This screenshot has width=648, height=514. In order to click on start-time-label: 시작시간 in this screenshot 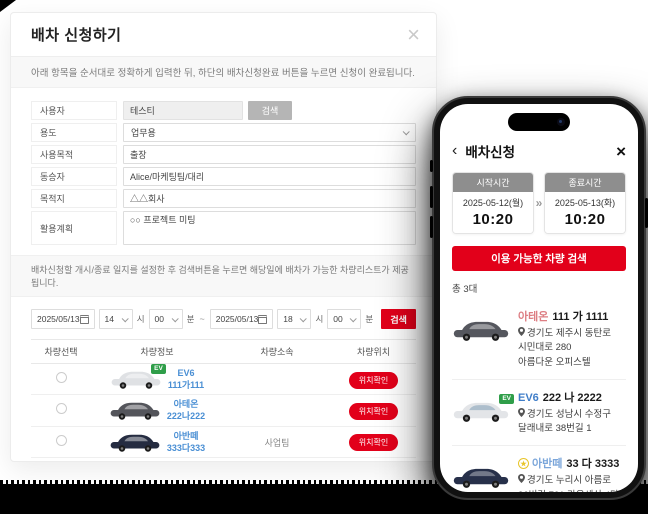, I will do `click(493, 182)`.